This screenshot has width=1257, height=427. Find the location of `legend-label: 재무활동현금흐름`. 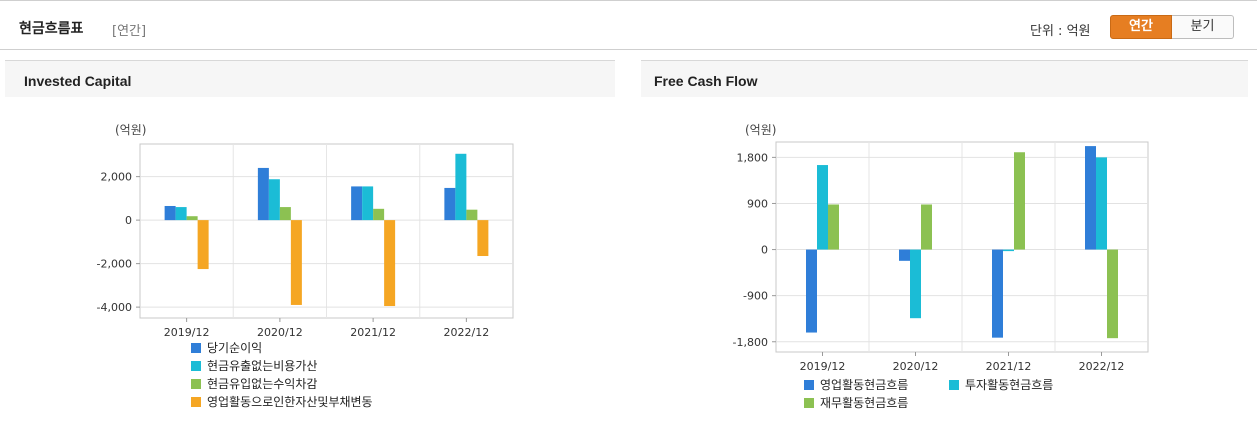

legend-label: 재무활동현금흐름 is located at coordinates (864, 403).